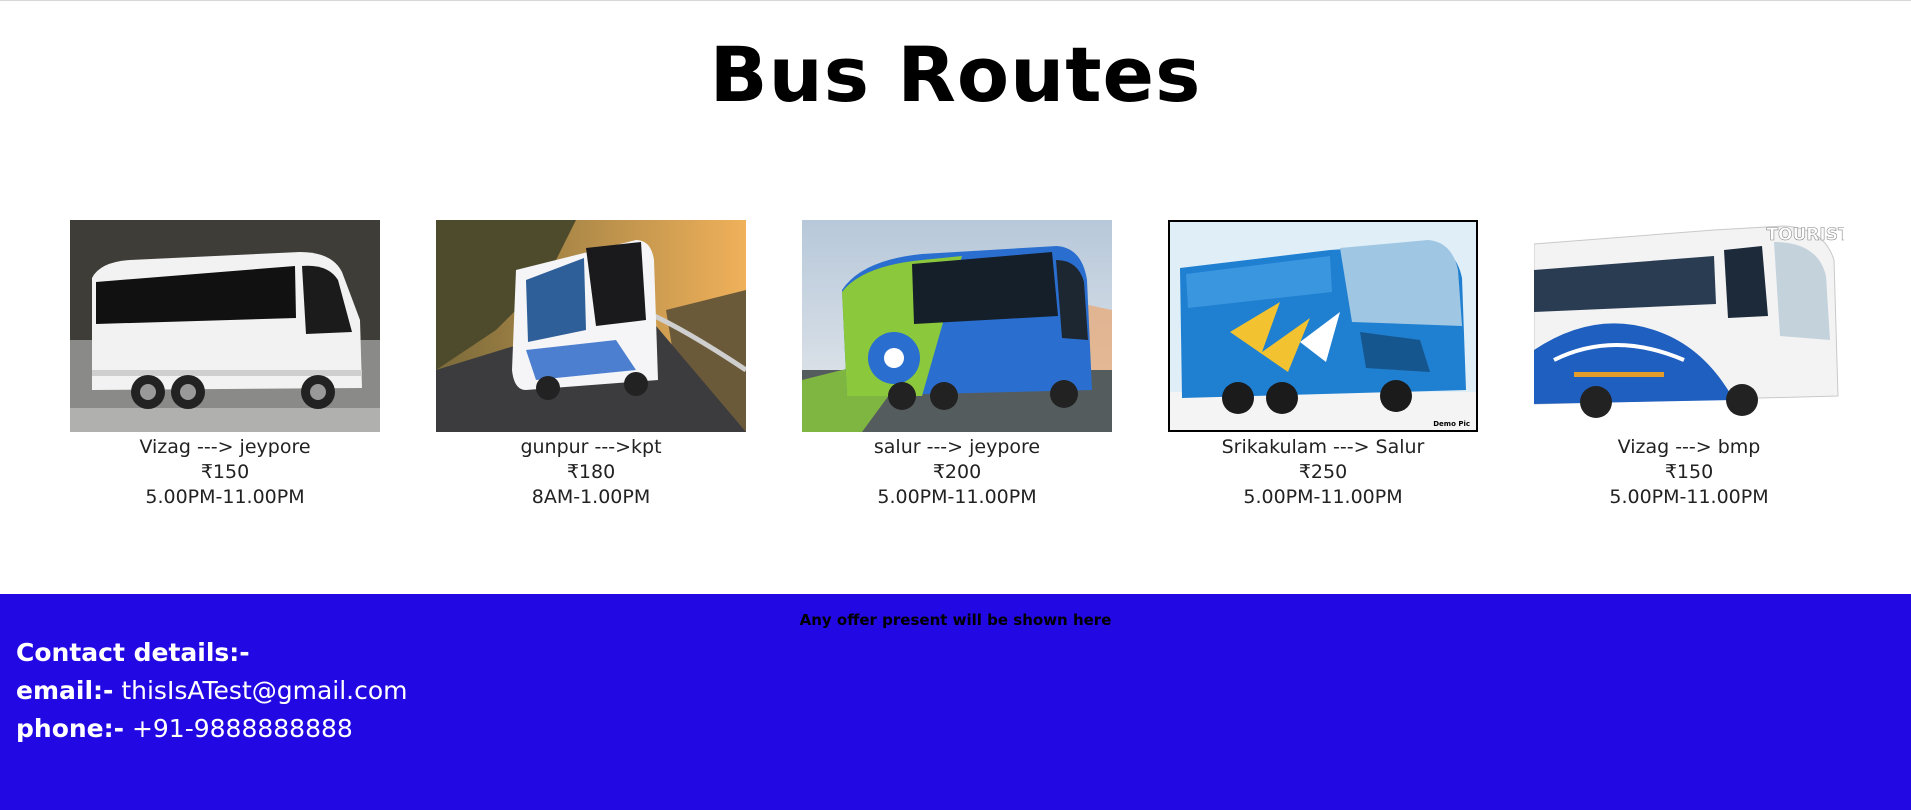  I want to click on email-row: email:- thisIsATest@gmail.com, so click(212, 691).